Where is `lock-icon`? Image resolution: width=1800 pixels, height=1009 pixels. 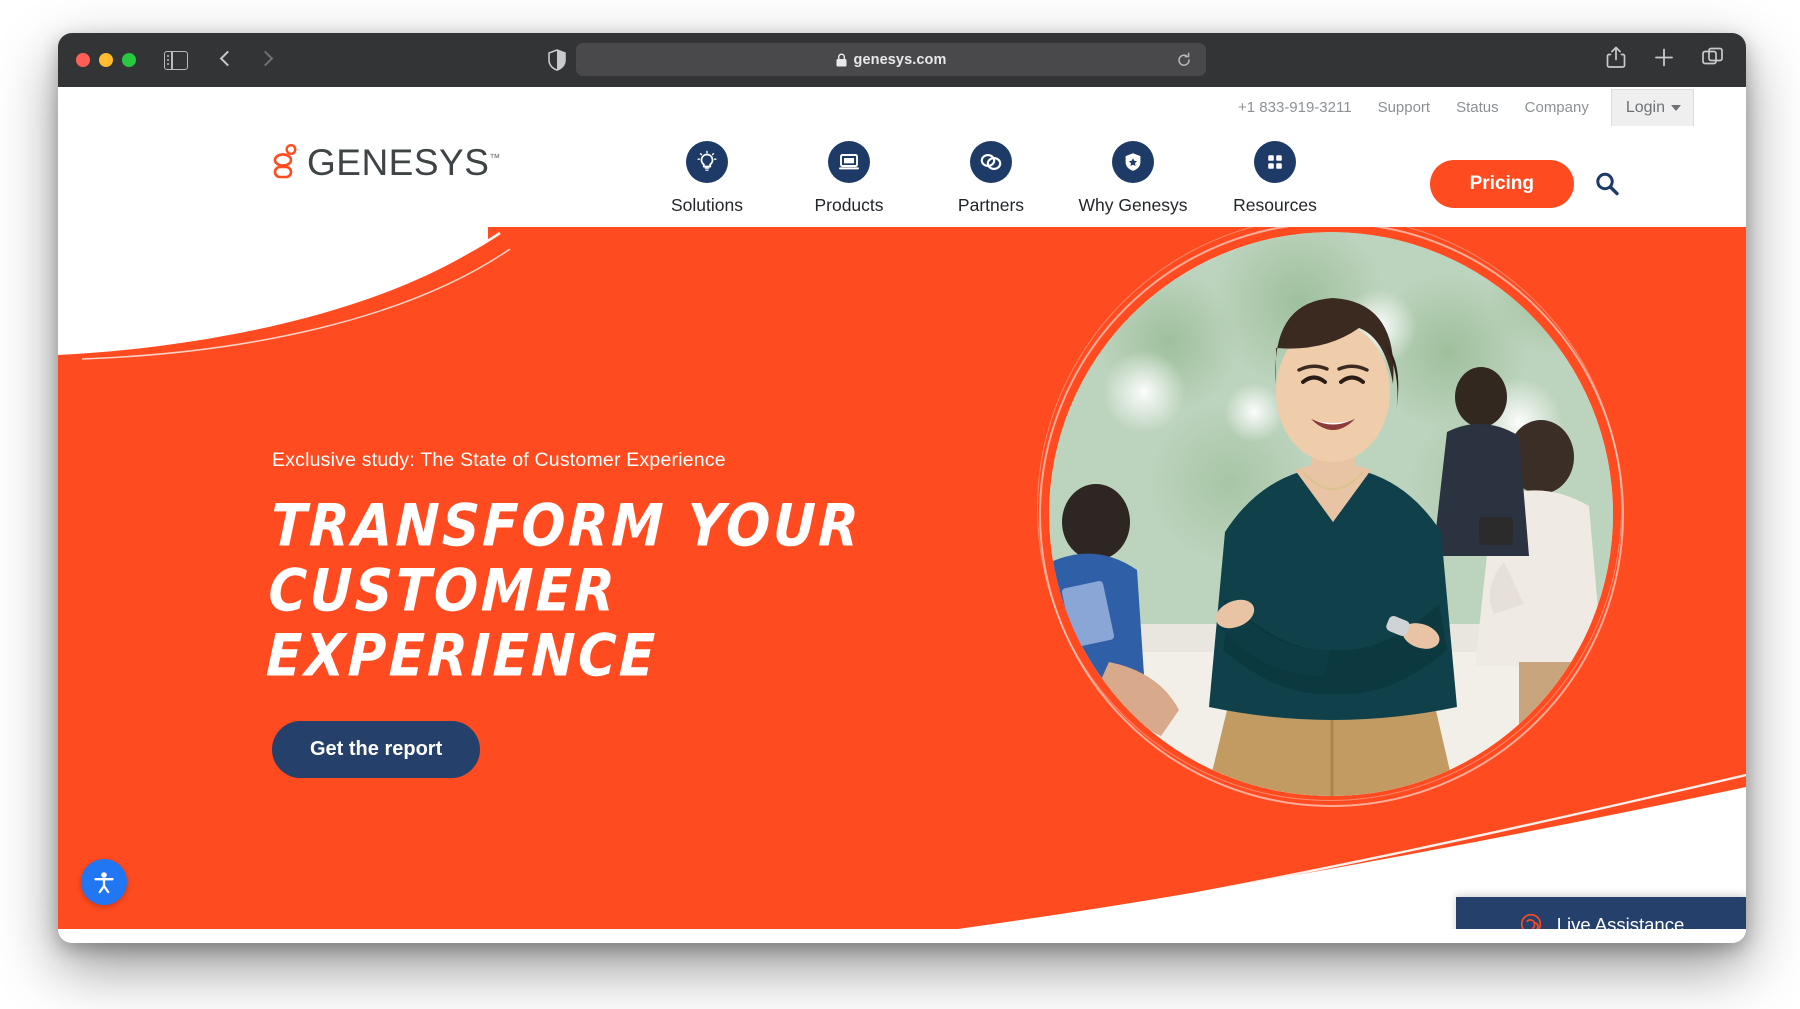
lock-icon is located at coordinates (841, 60).